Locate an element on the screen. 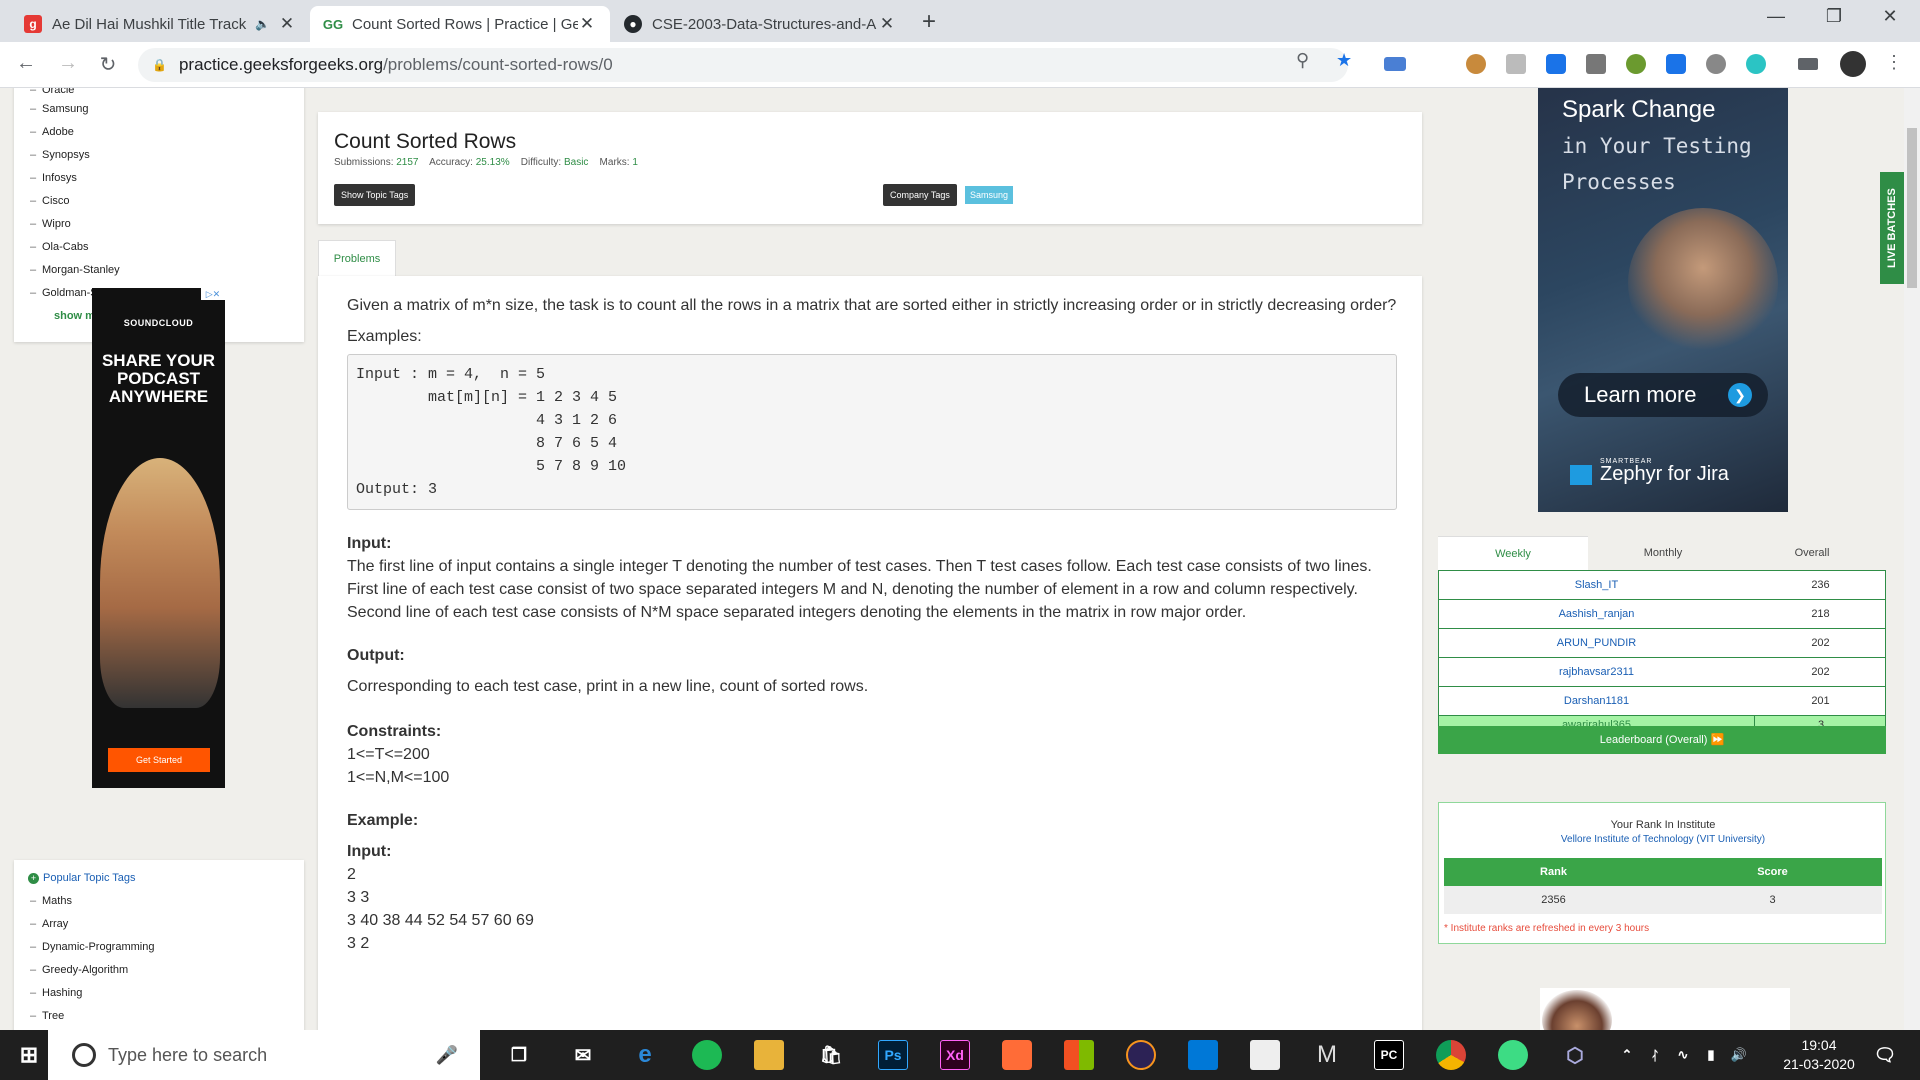  topic-item: Array is located at coordinates (159, 924).